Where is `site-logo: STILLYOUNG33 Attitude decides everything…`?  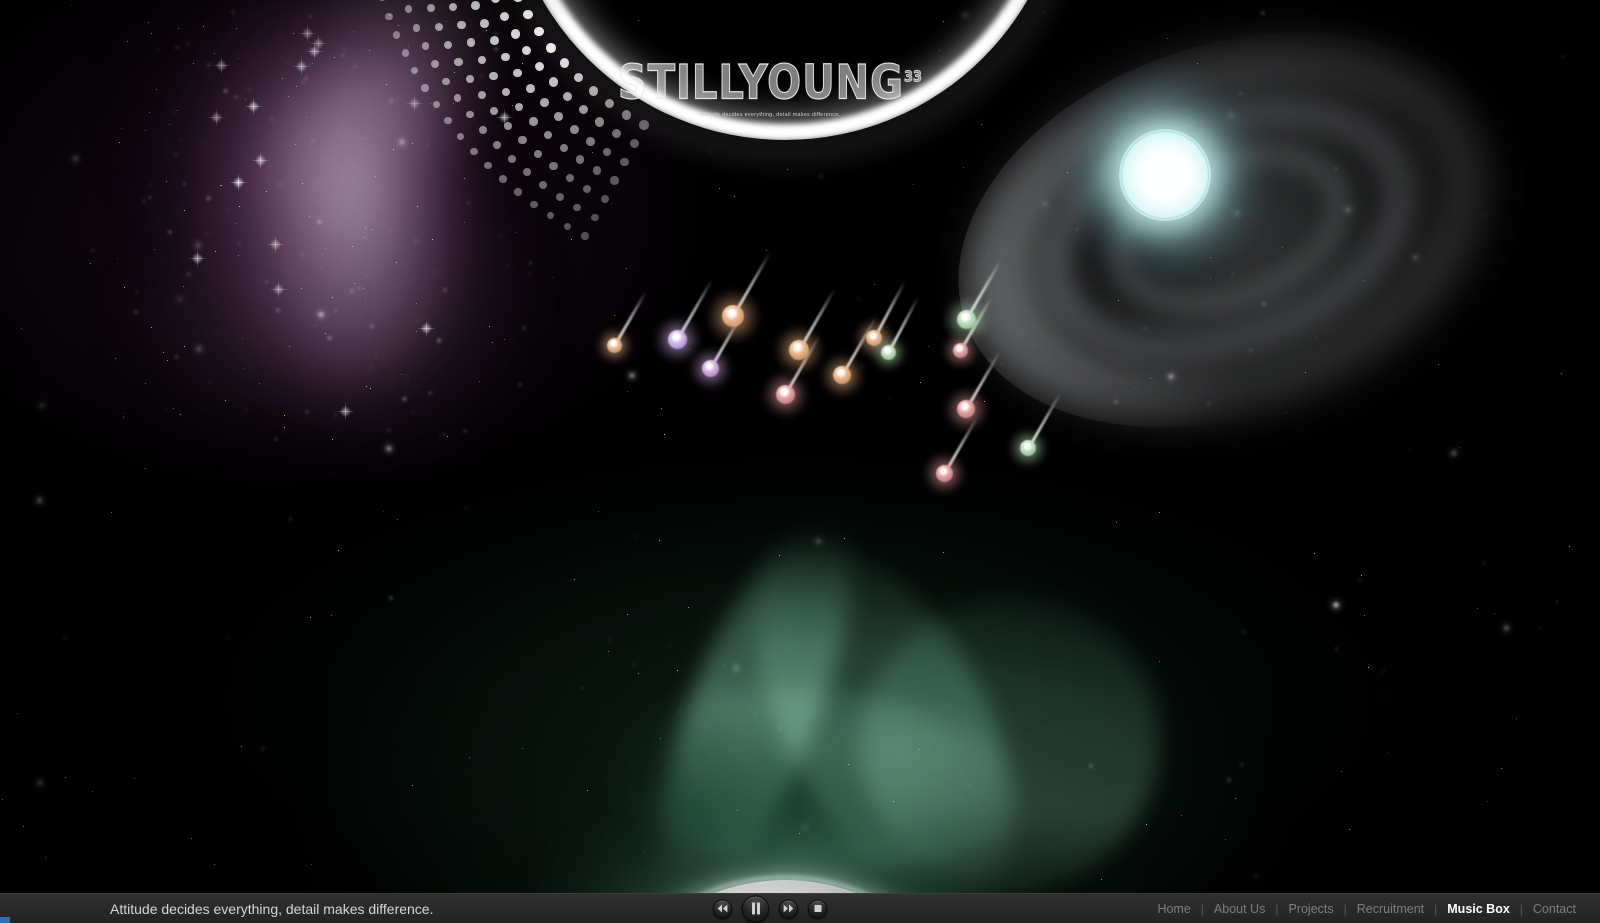 site-logo: STILLYOUNG33 Attitude decides everything… is located at coordinates (770, 88).